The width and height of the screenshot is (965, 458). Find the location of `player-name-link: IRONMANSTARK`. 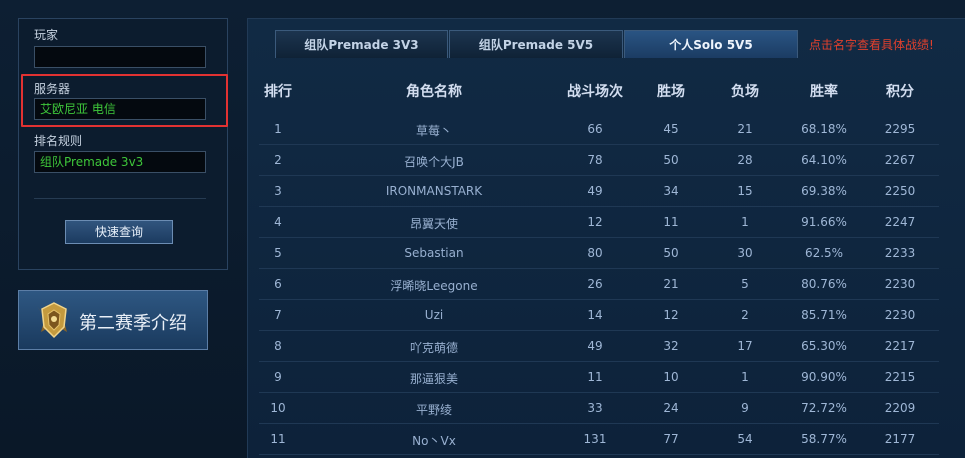

player-name-link: IRONMANSTARK is located at coordinates (434, 191).